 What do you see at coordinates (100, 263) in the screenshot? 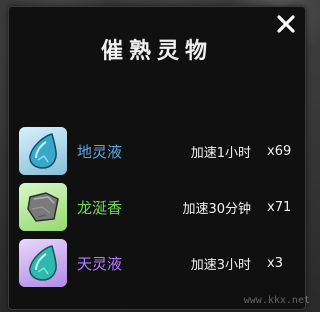
I see `item-name: 天灵液` at bounding box center [100, 263].